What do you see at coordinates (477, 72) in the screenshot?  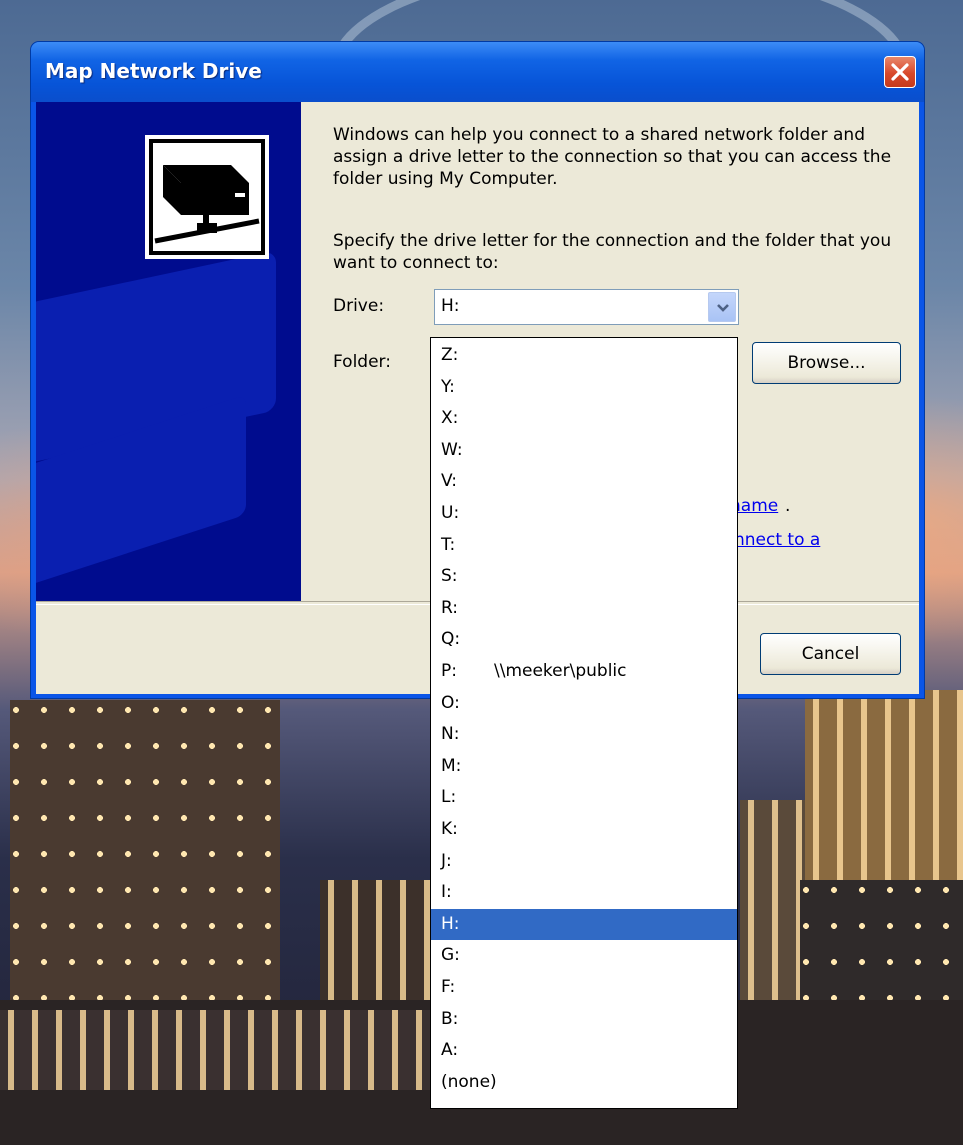 I see `title-bar: Map Network Drive` at bounding box center [477, 72].